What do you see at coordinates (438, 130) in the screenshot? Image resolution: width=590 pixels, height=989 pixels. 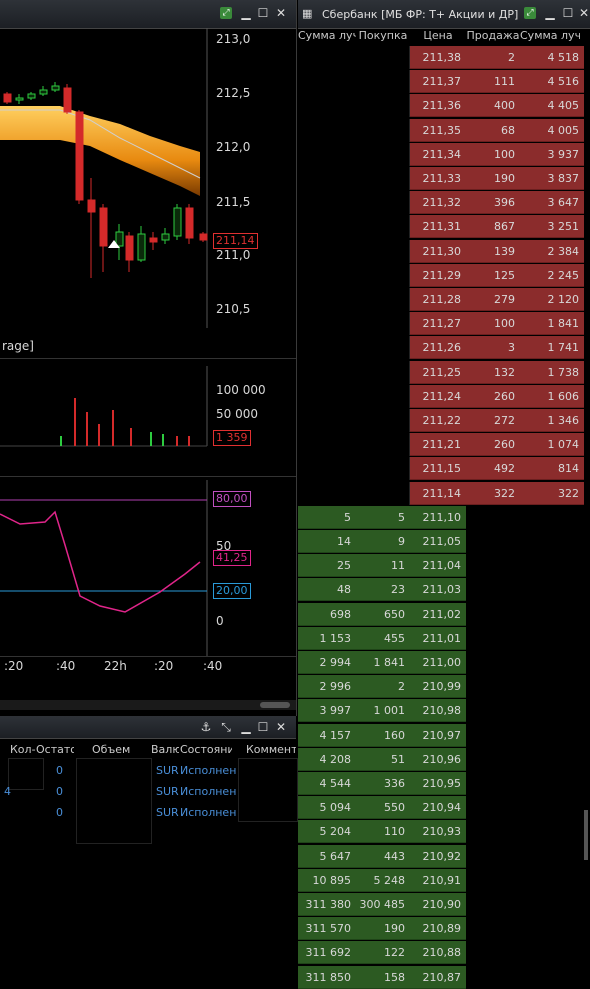 I see `price-cell: 211,35` at bounding box center [438, 130].